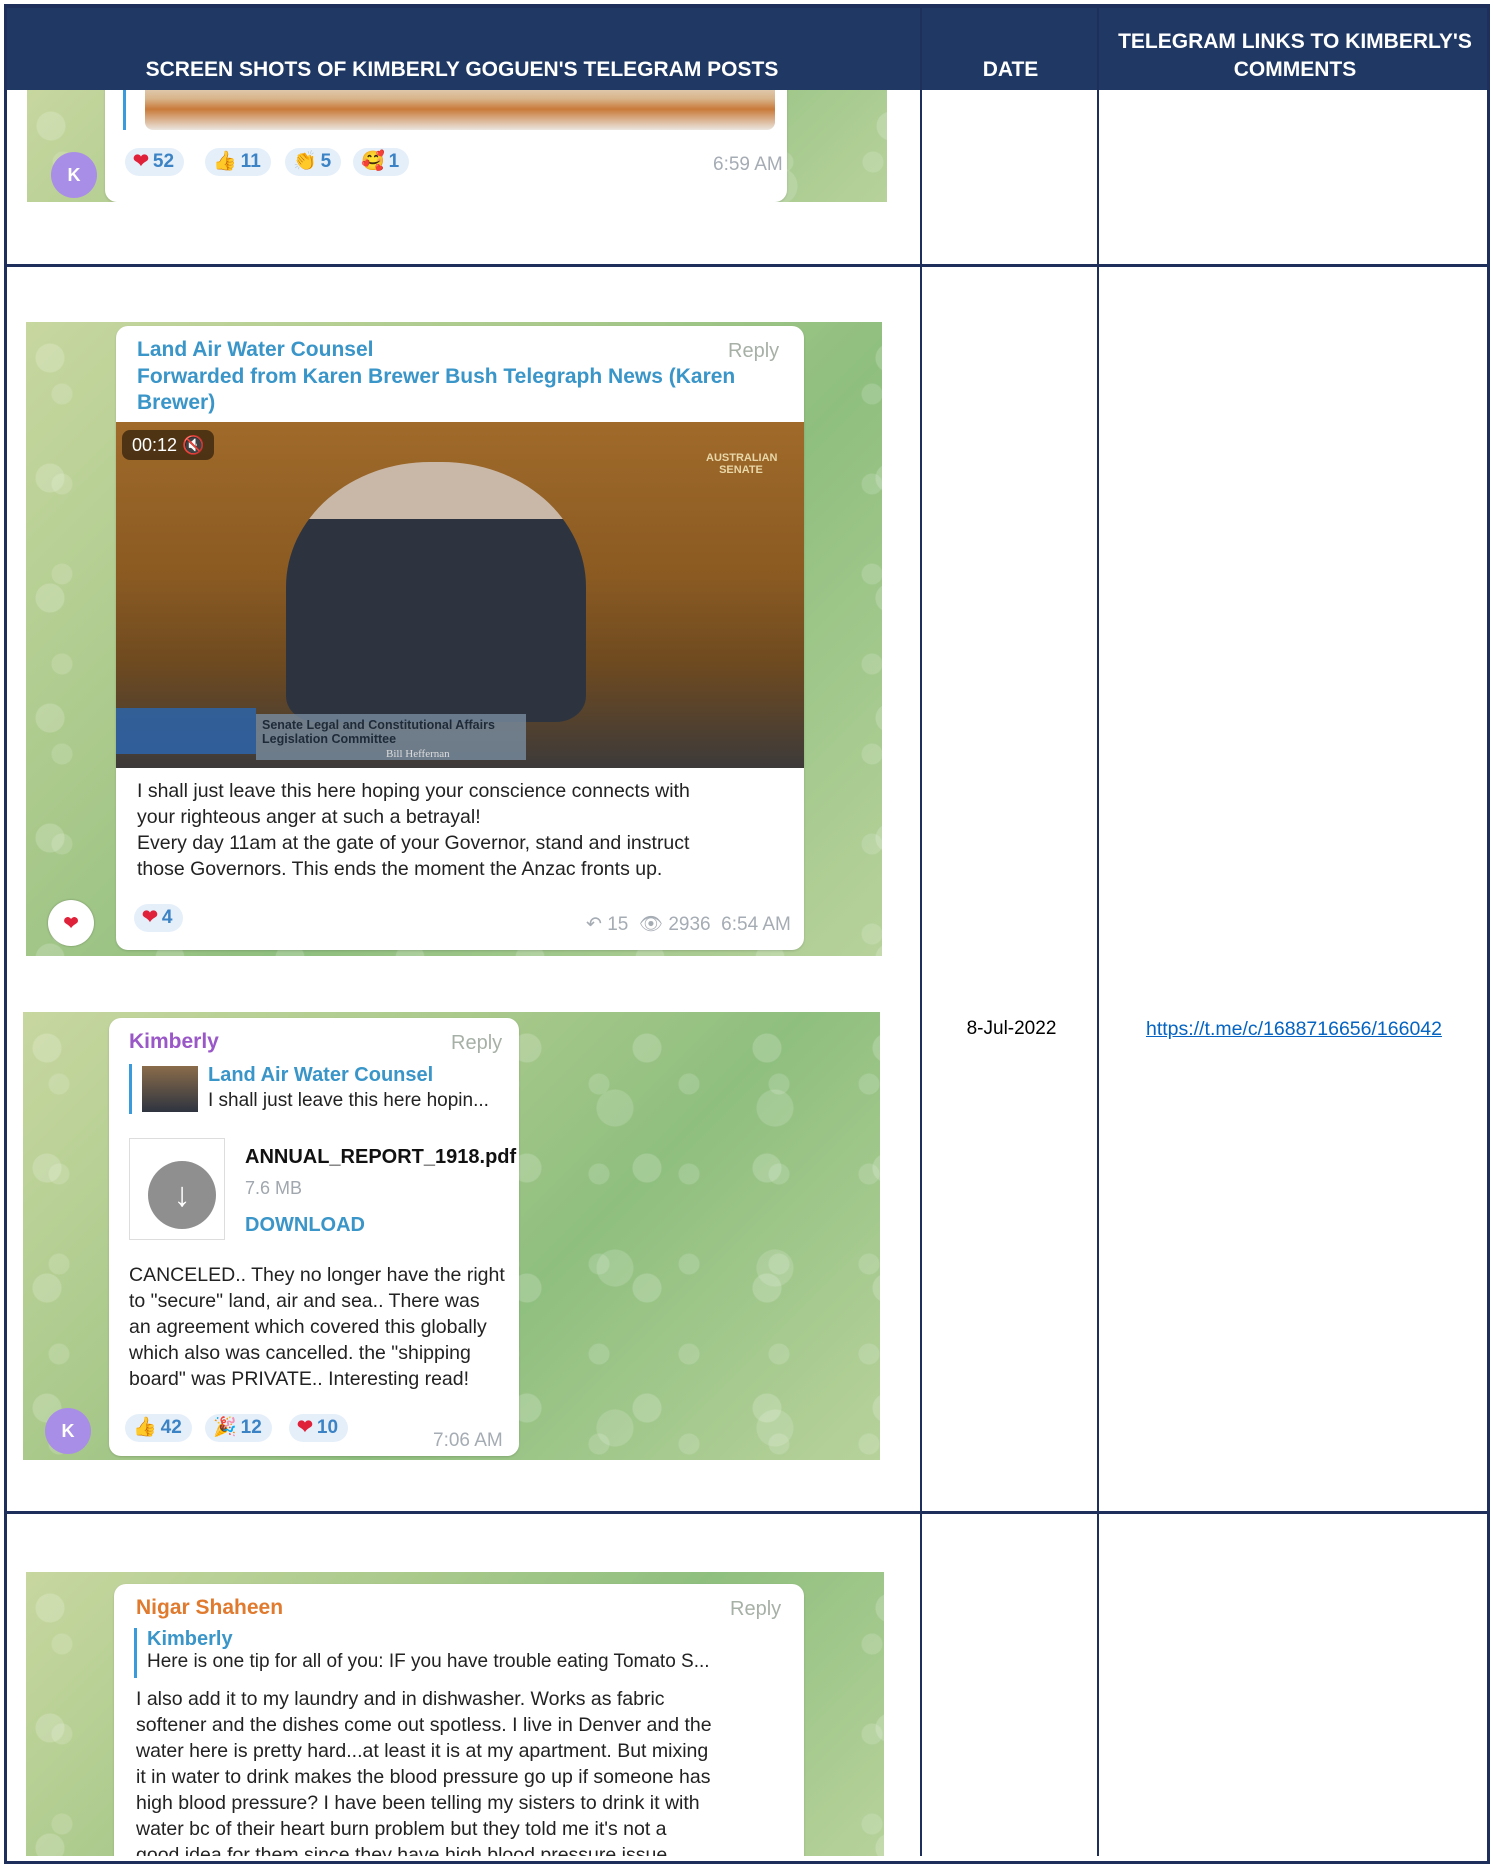 The width and height of the screenshot is (1494, 1864). I want to click on image-preview, so click(460, 110).